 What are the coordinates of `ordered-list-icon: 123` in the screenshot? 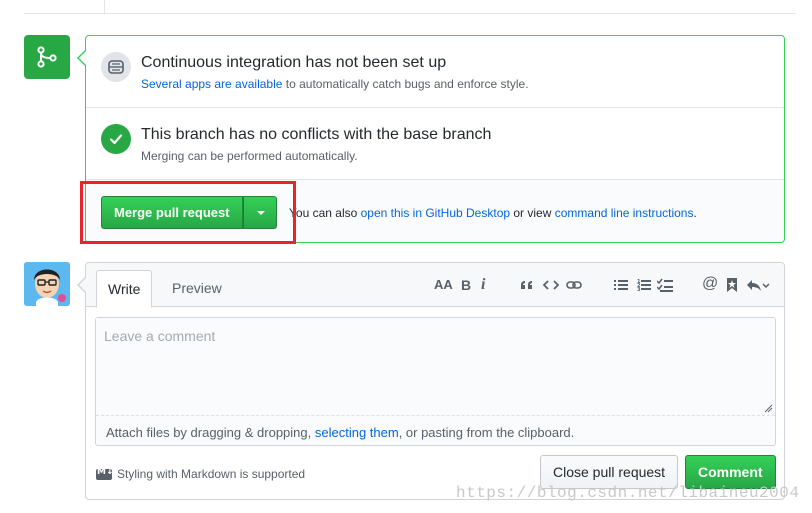 It's located at (644, 286).